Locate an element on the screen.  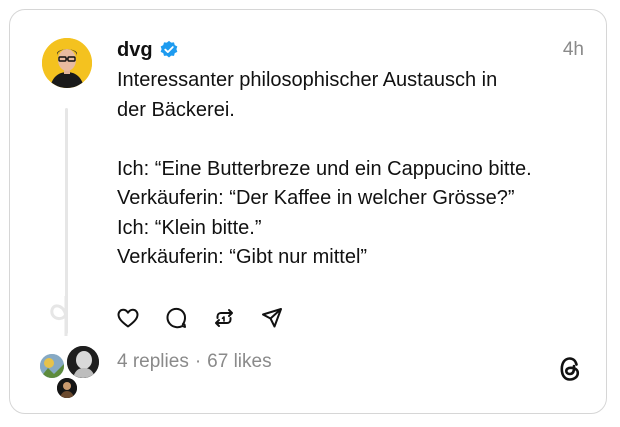
likes-count: 67 likes is located at coordinates (239, 362).